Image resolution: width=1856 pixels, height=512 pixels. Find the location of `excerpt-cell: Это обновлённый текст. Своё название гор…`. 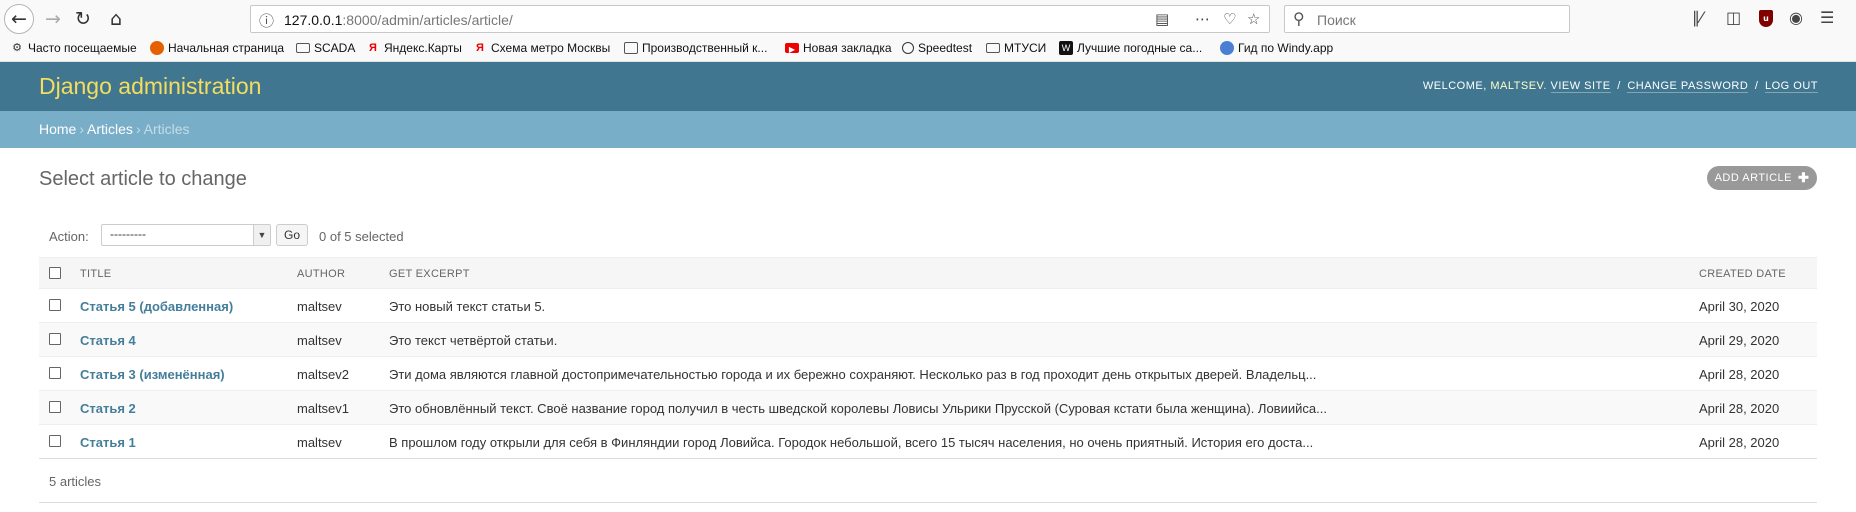

excerpt-cell: Это обновлённый текст. Своё название гор… is located at coordinates (858, 408).